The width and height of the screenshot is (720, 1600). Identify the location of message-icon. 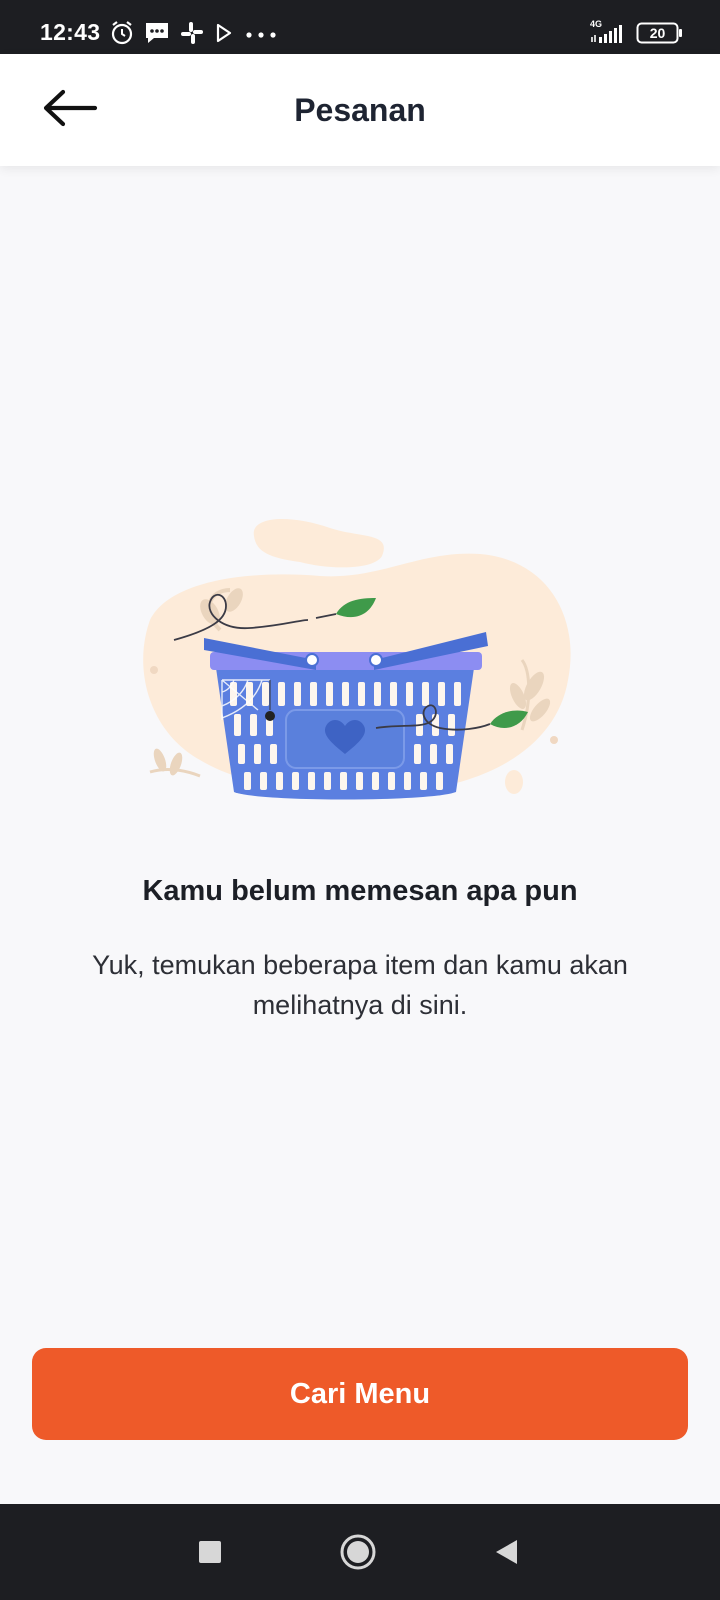
(157, 35).